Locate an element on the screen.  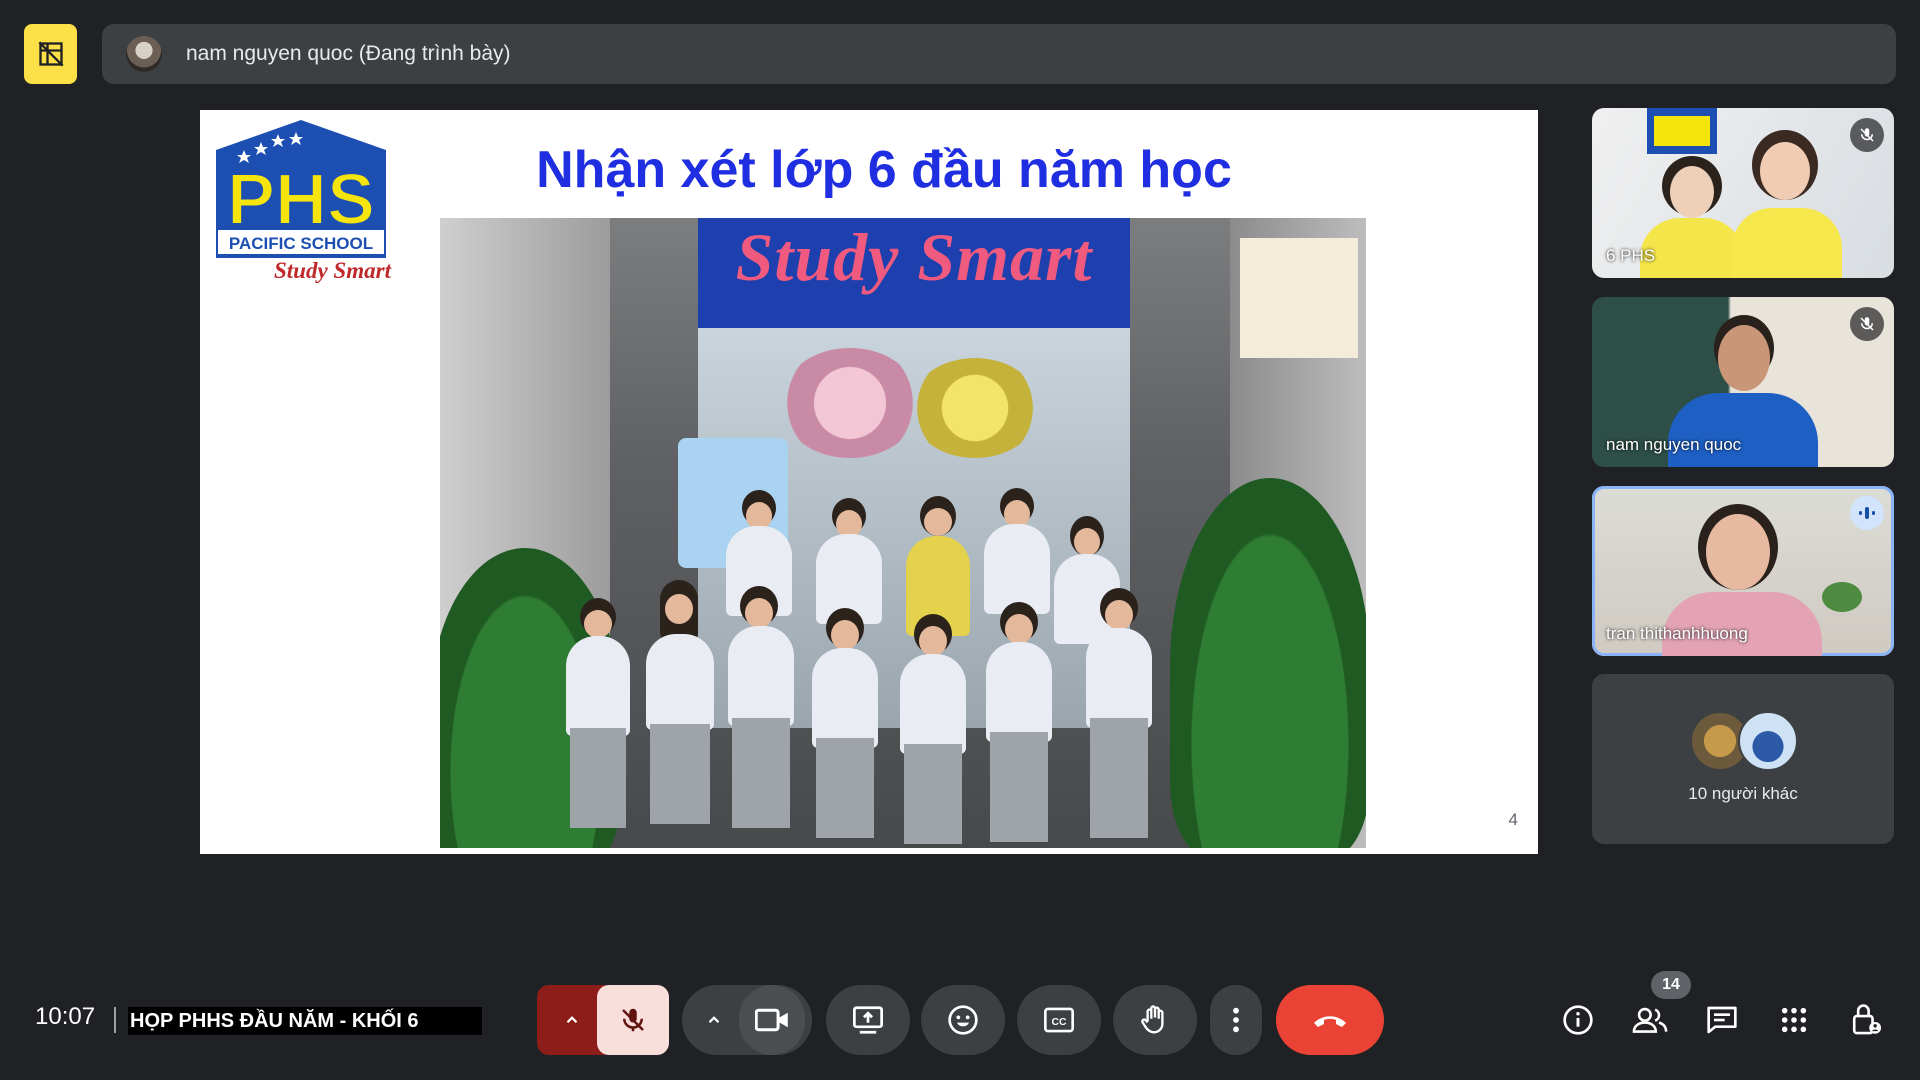
leave-call-button is located at coordinates (1330, 1020).